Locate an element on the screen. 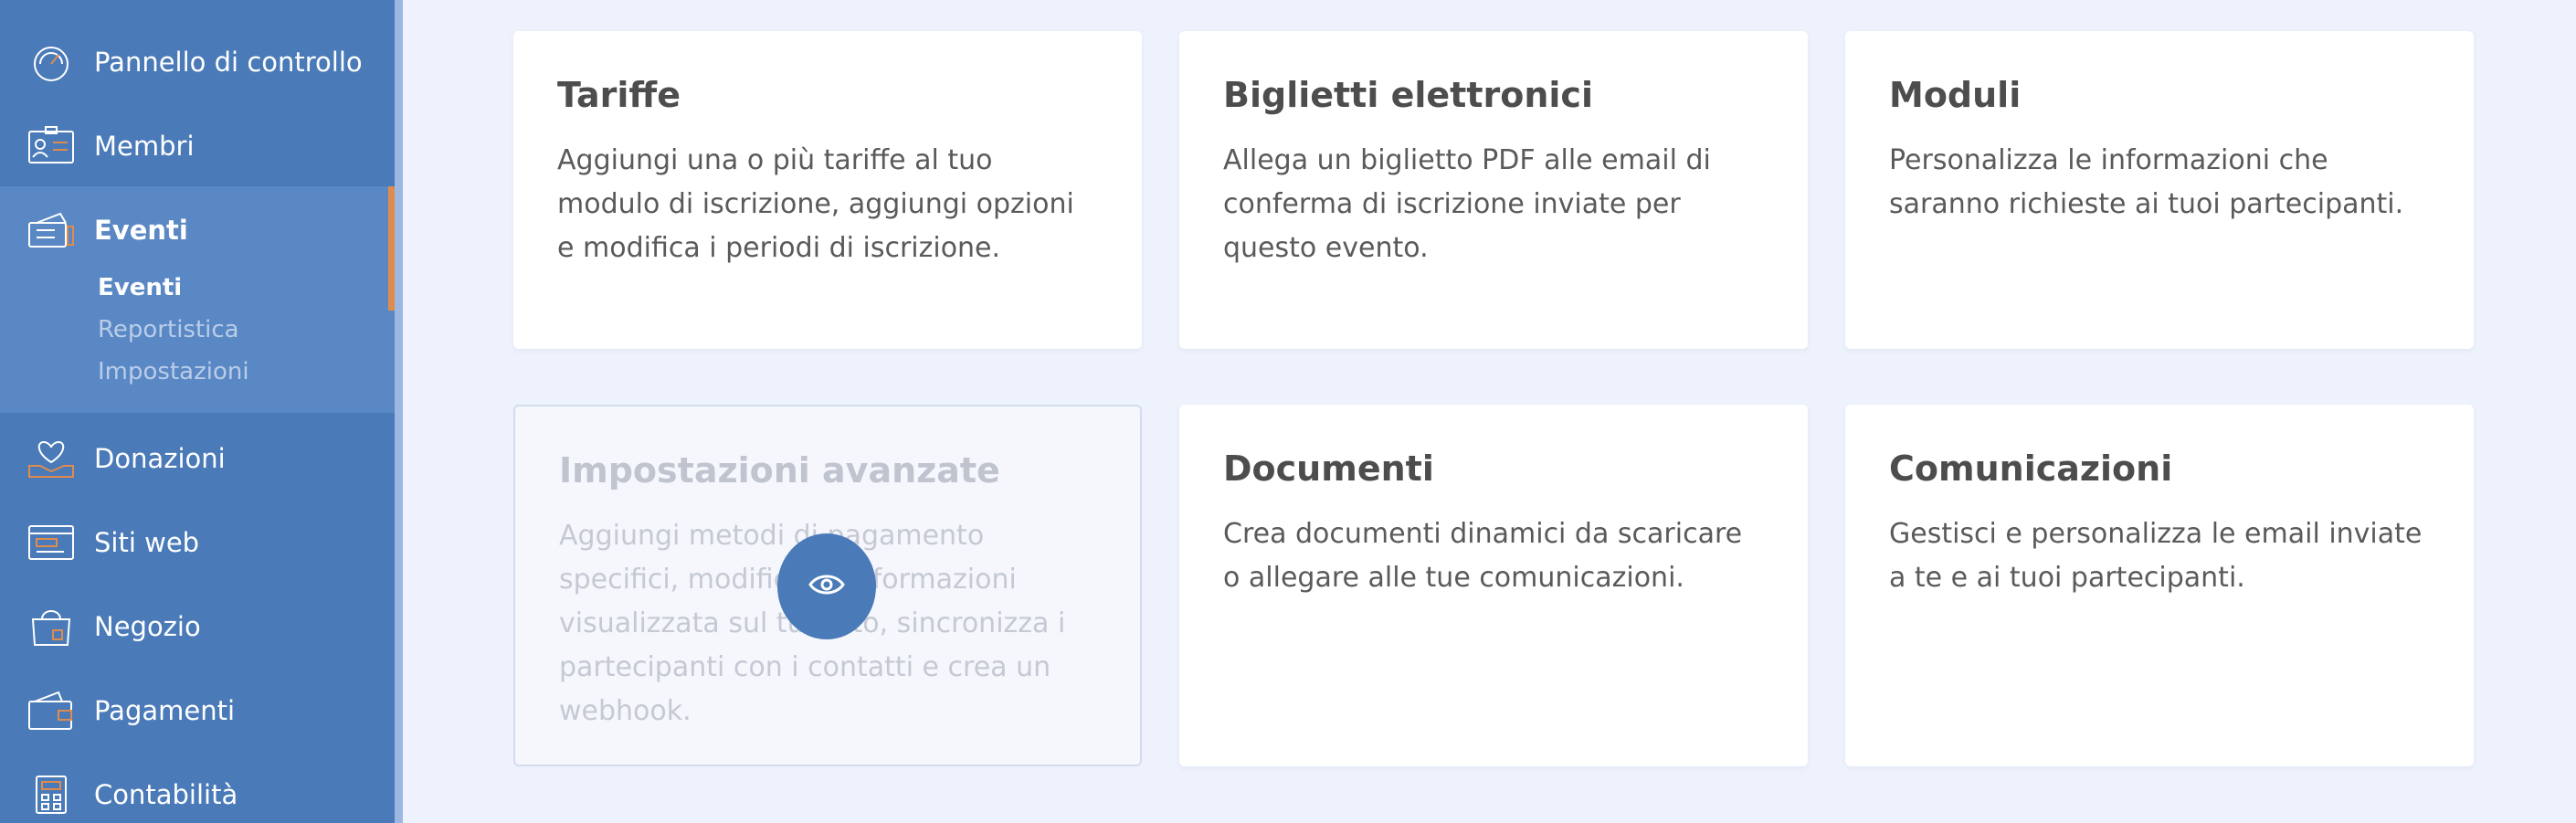  sidebar-item-label: Pagamenti is located at coordinates (165, 710).